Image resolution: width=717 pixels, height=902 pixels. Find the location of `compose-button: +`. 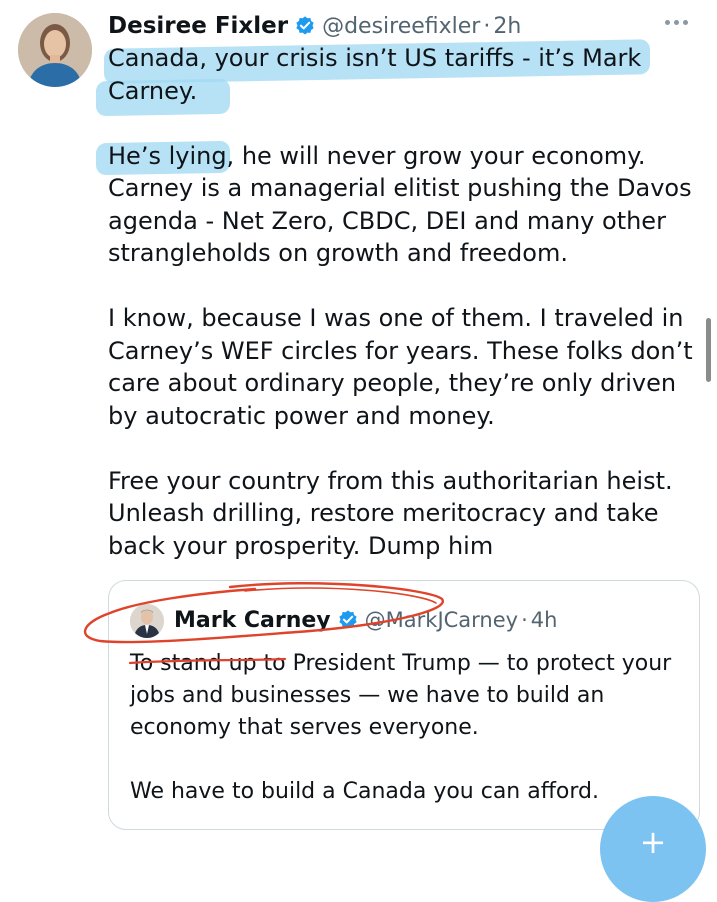

compose-button: + is located at coordinates (653, 849).